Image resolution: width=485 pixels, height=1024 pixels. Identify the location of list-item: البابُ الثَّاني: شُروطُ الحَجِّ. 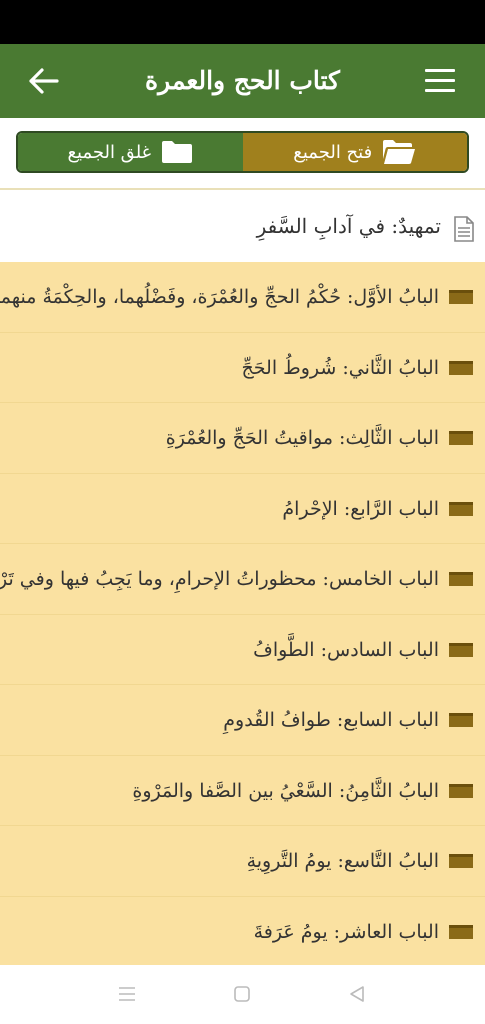
(242, 368).